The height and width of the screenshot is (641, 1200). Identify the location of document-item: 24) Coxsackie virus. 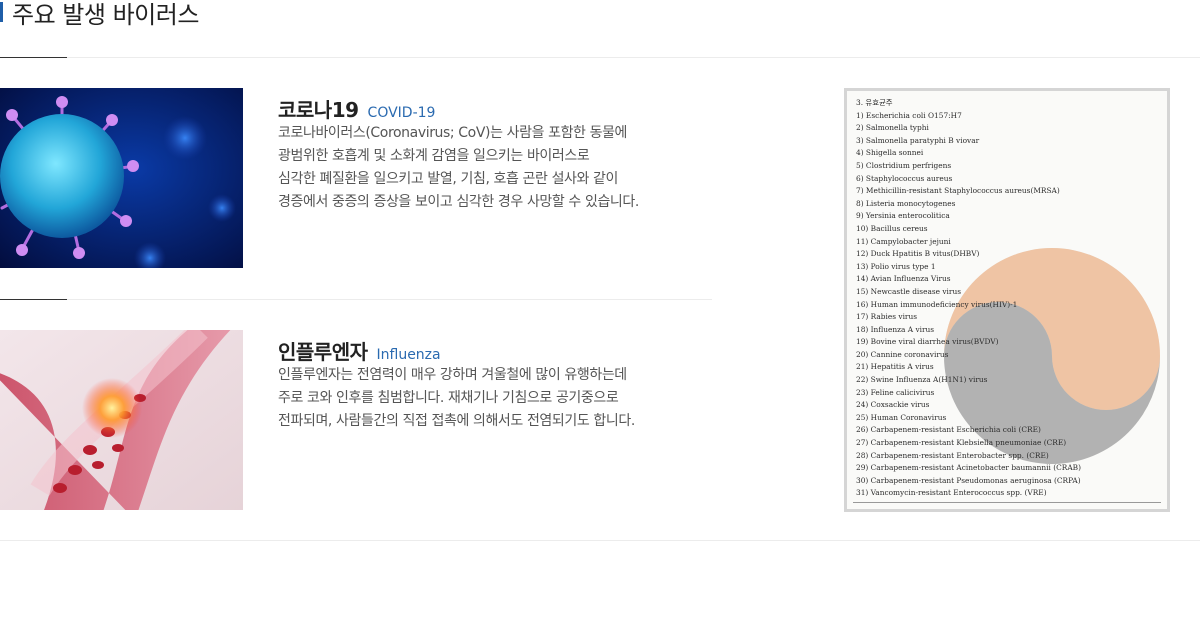
(893, 405).